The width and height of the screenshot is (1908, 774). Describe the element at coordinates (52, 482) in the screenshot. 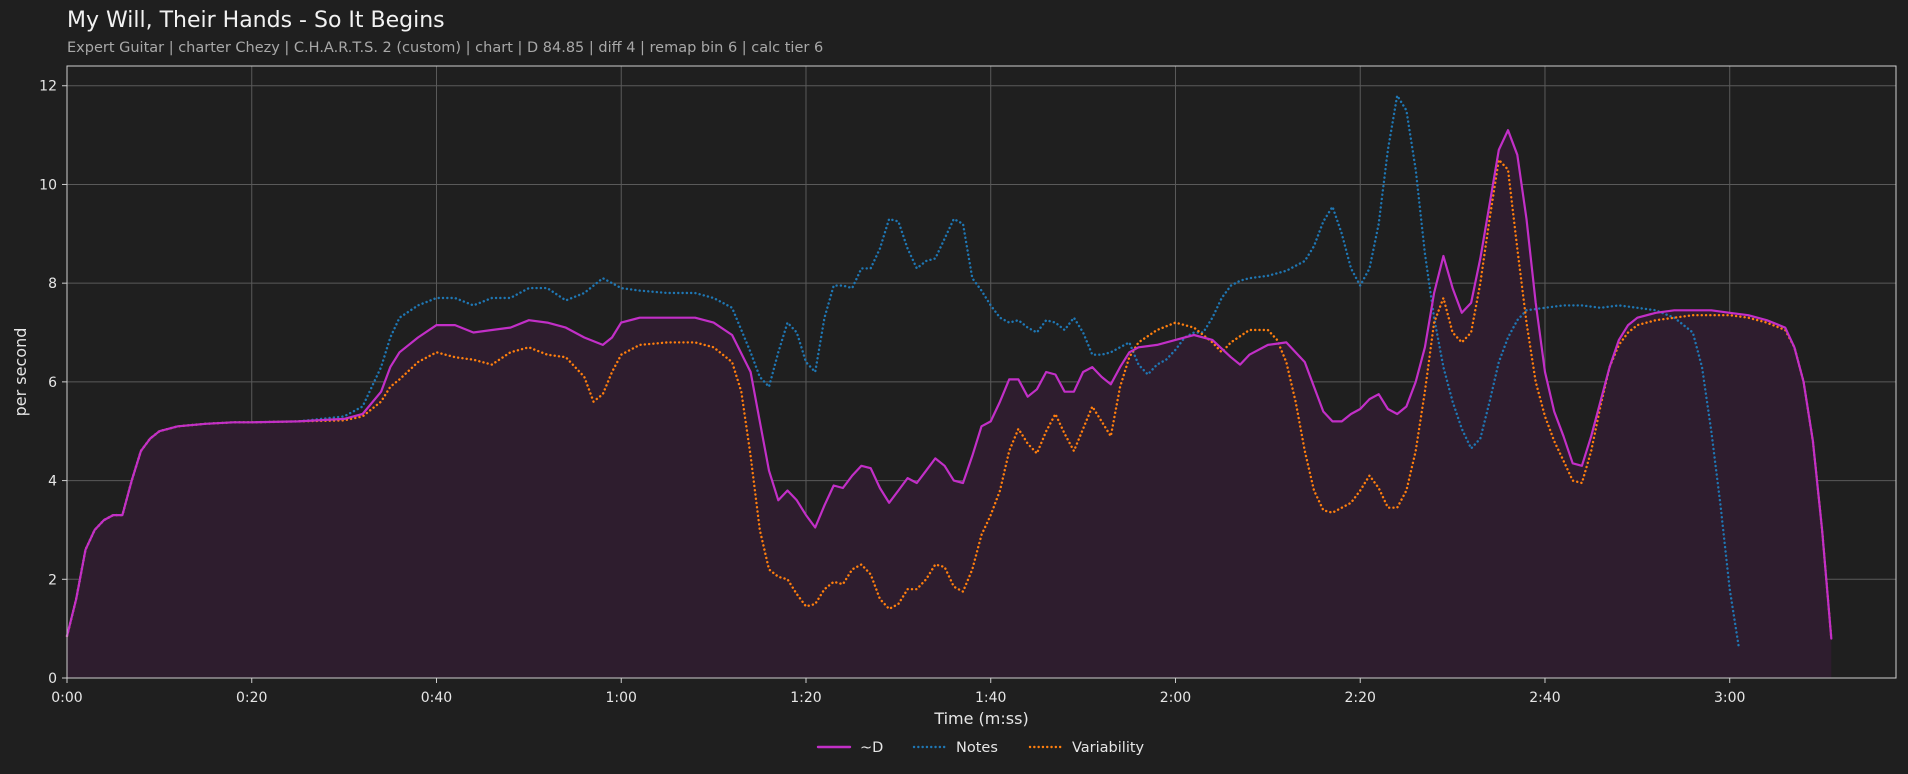

I see `y-tick-label: 4` at that location.